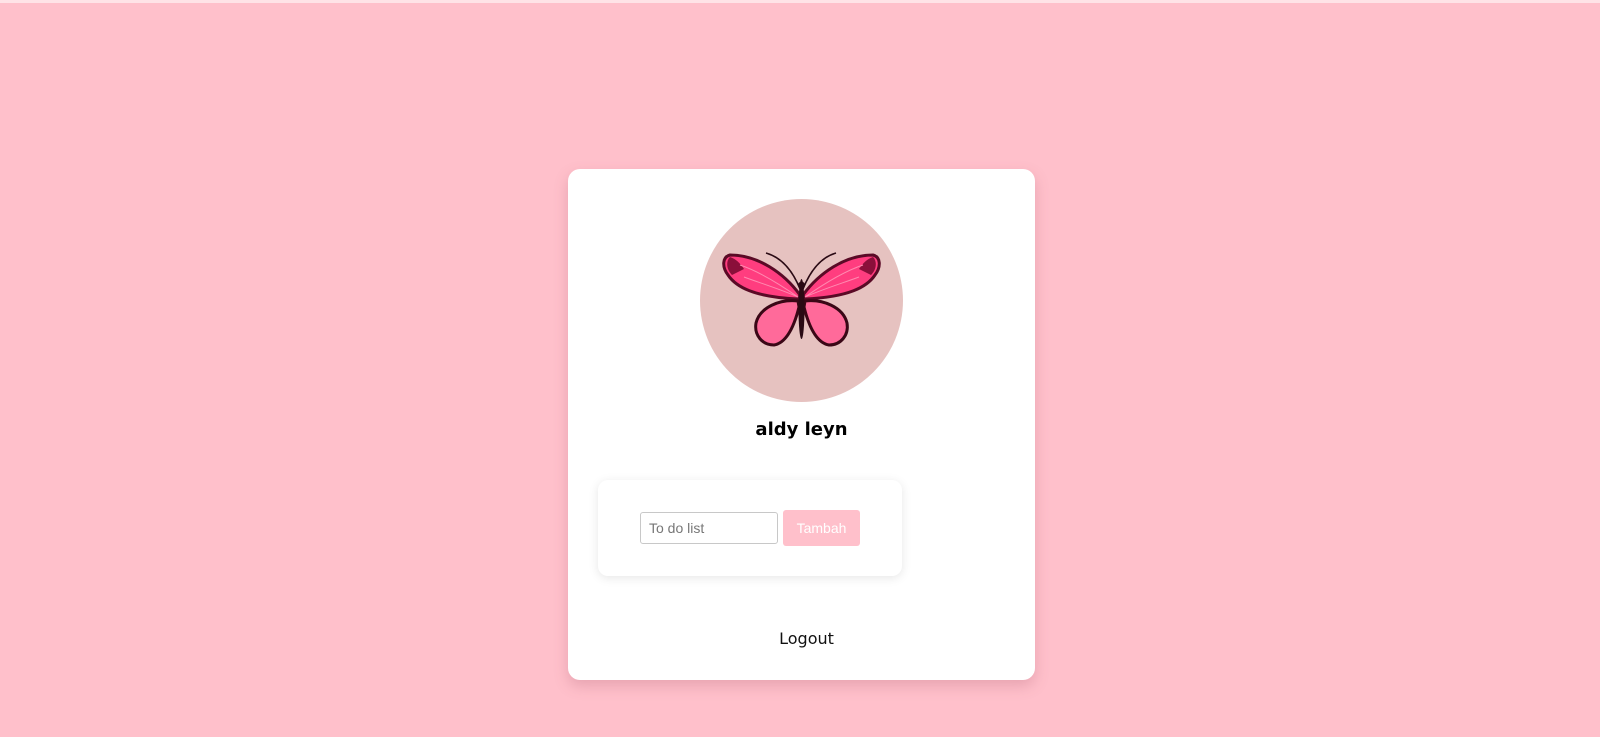 This screenshot has width=1600, height=737. I want to click on top-border-line, so click(800, 1).